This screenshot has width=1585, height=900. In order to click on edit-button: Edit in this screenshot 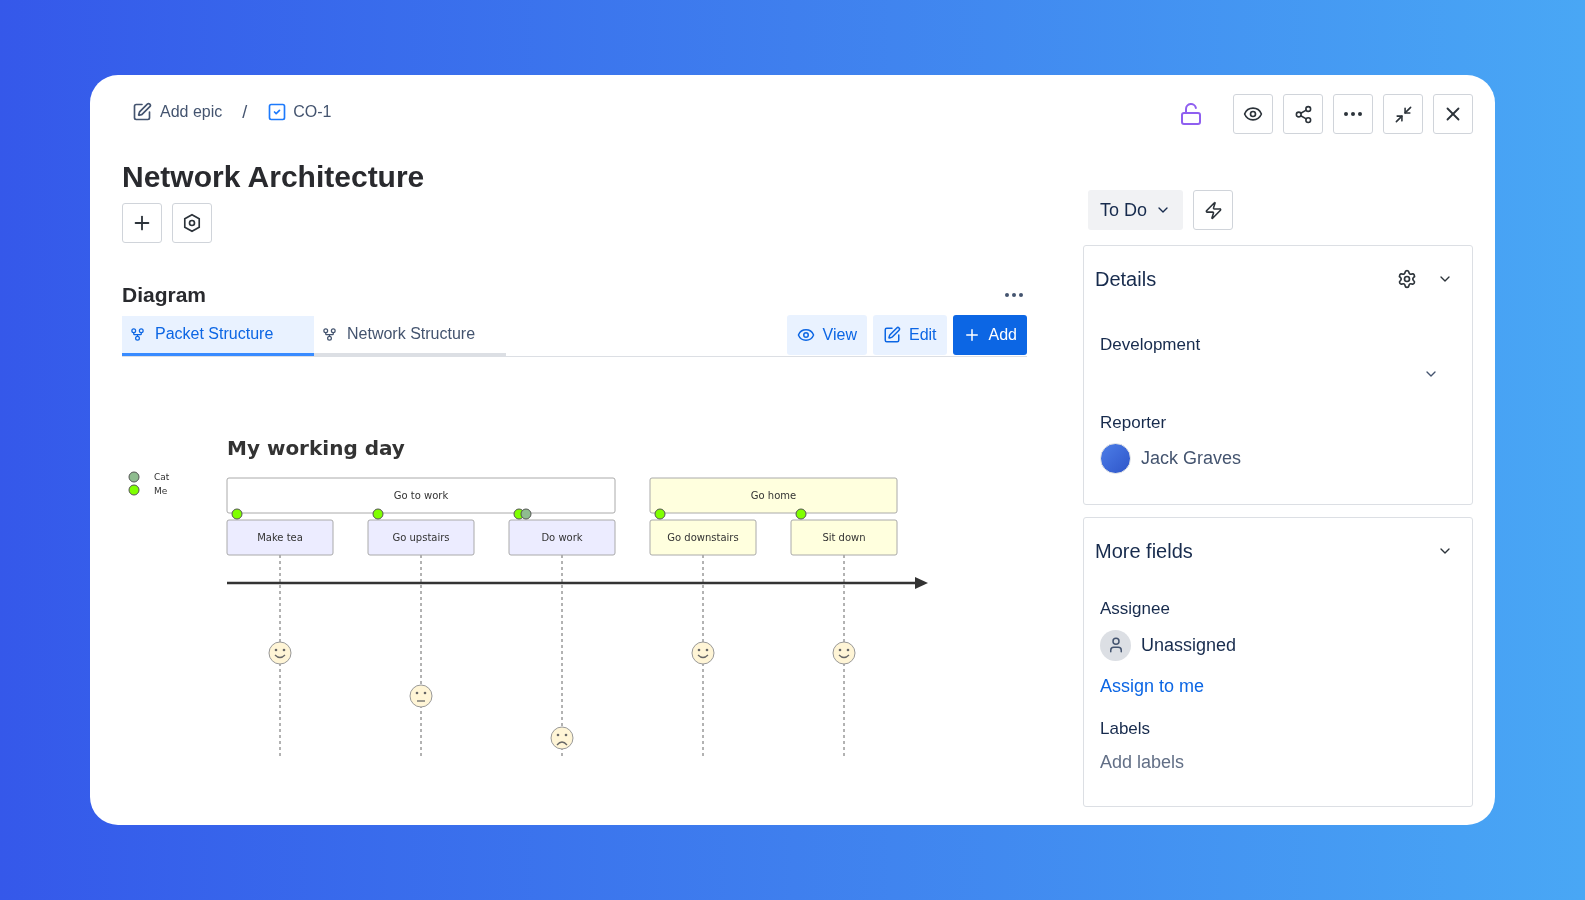, I will do `click(909, 334)`.